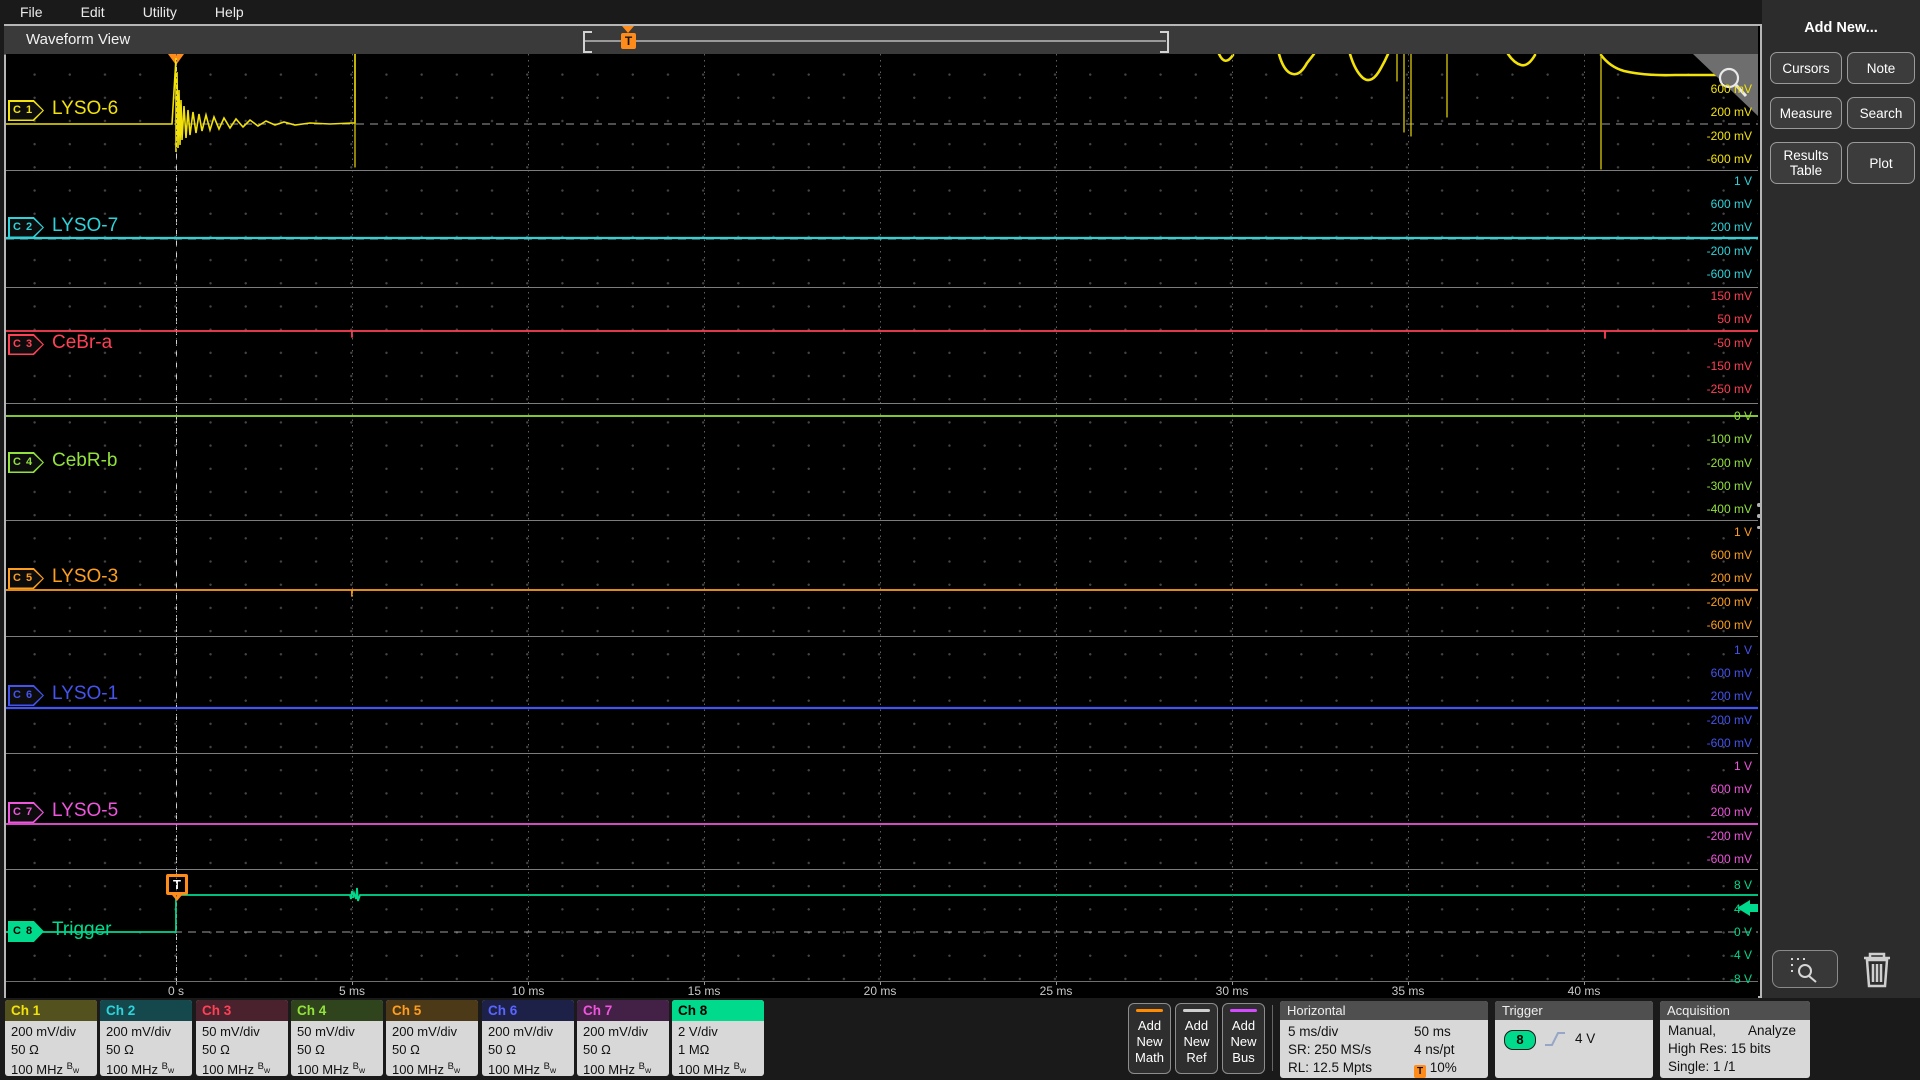 The height and width of the screenshot is (1080, 1920). I want to click on add-new-ref-button: Add New Ref, so click(1196, 1038).